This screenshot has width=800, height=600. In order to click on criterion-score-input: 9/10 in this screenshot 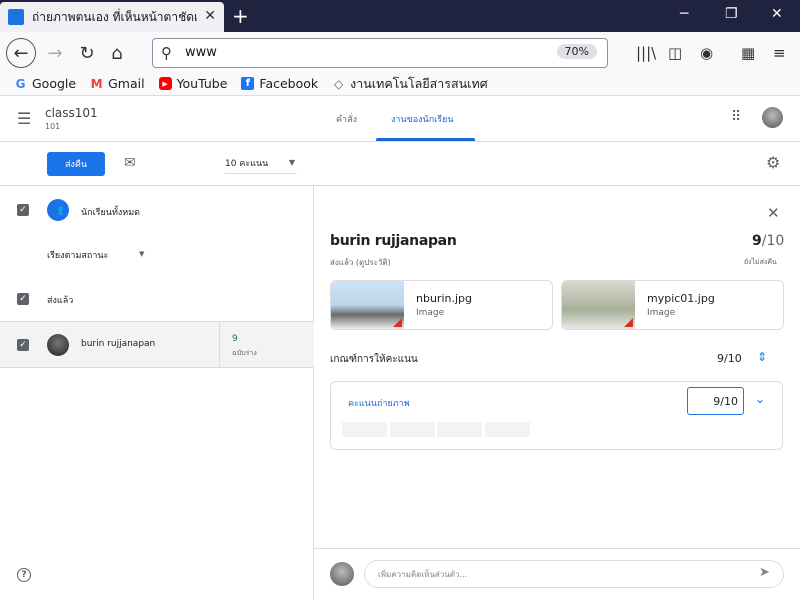, I will do `click(715, 401)`.